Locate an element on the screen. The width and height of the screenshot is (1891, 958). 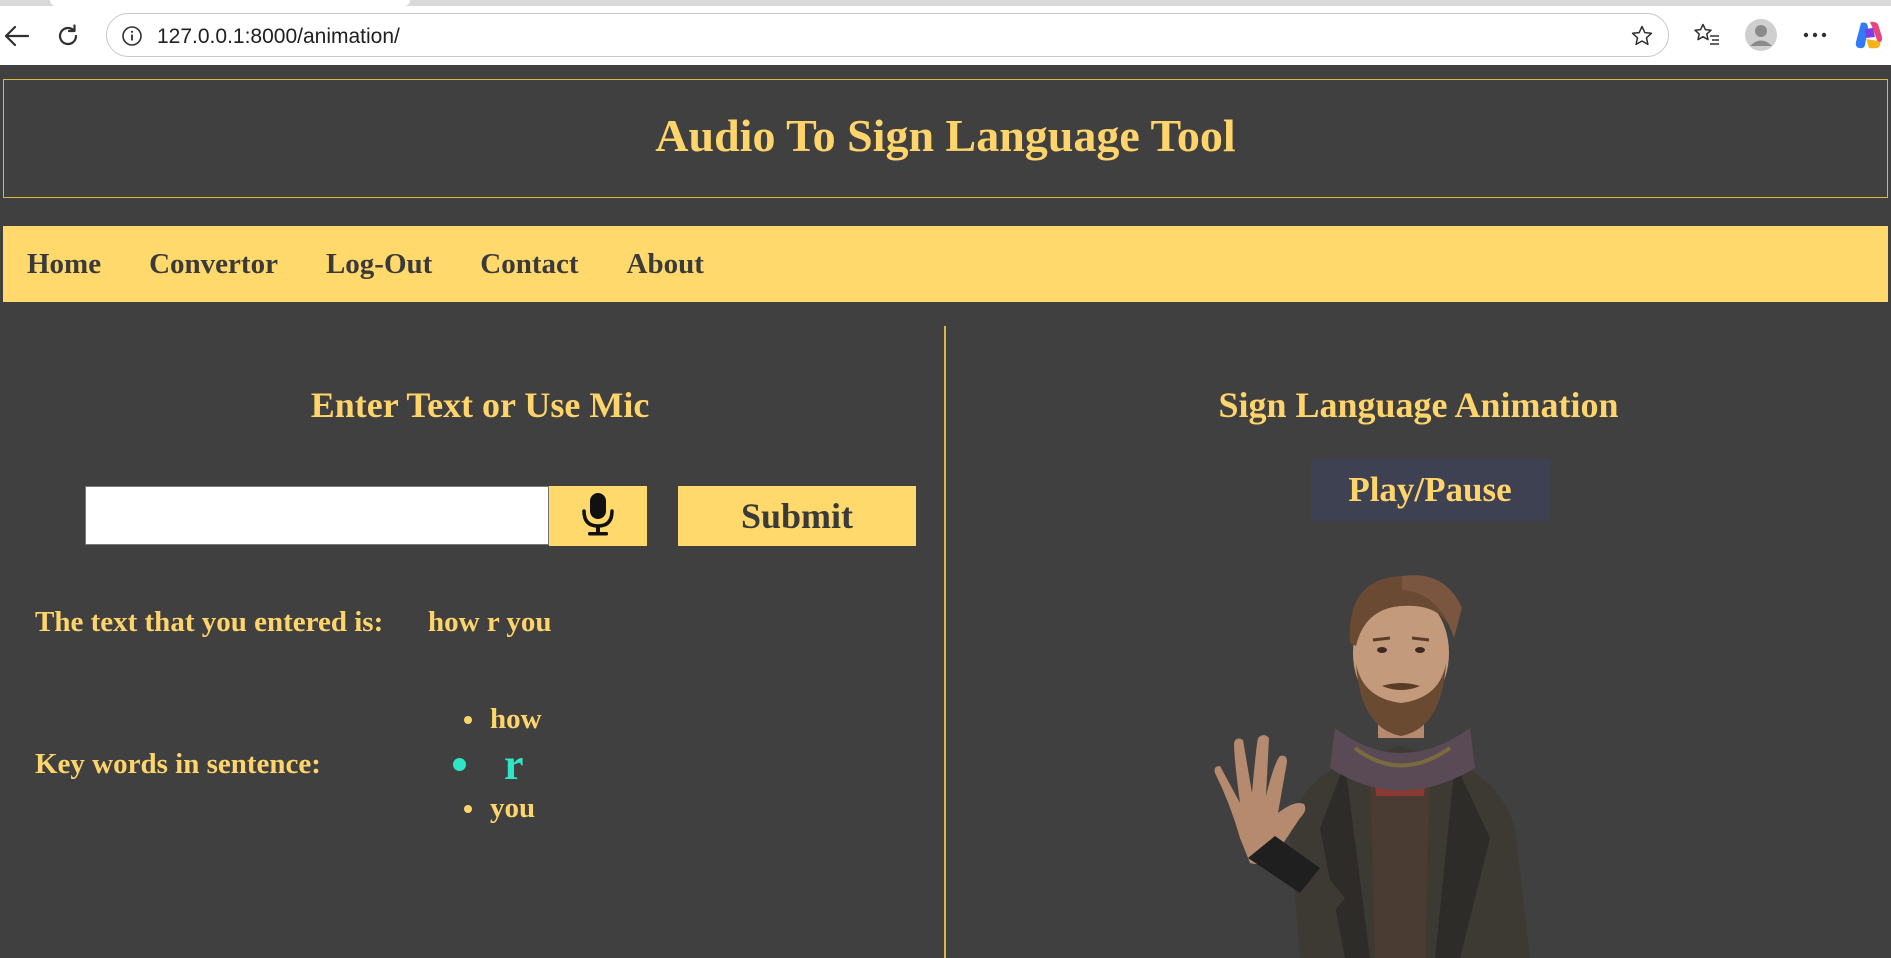
active-tab is located at coordinates (230, 3).